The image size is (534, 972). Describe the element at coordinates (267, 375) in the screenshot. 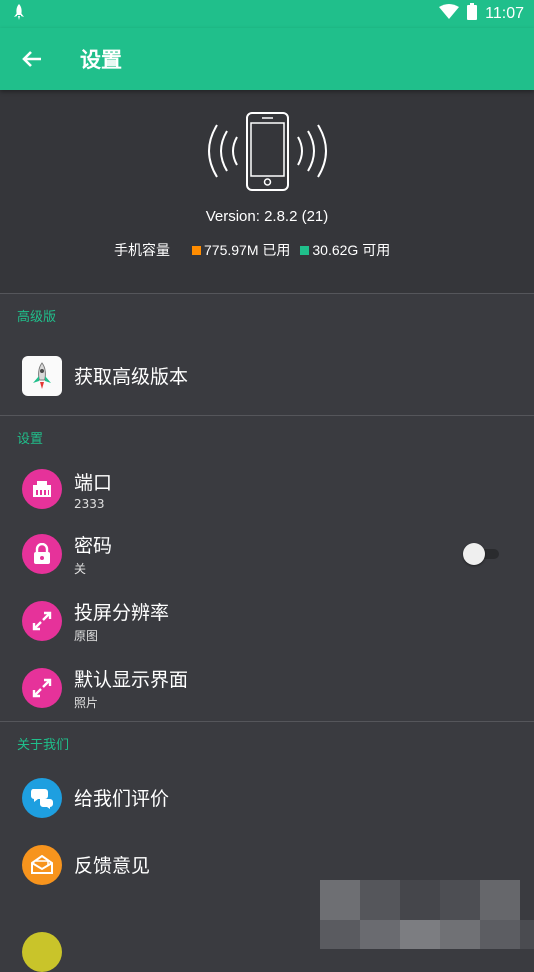

I see `get-premium-item: 获取高级版本` at that location.